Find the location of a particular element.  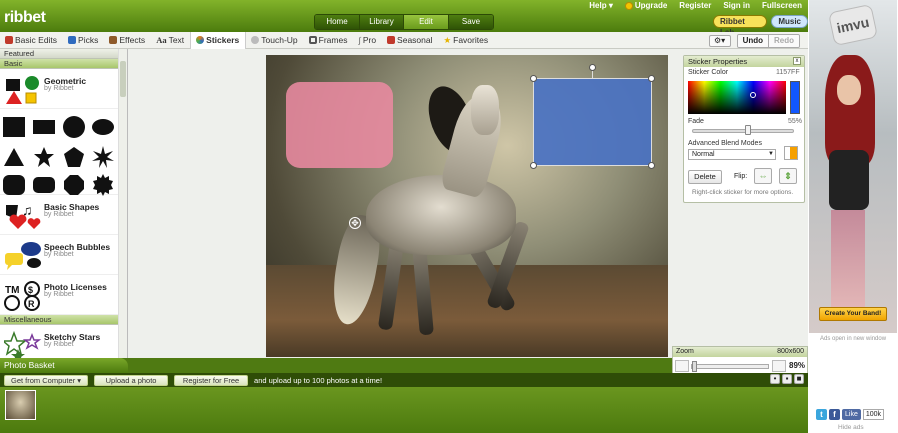

tool-stickers: Stickers is located at coordinates (218, 40).